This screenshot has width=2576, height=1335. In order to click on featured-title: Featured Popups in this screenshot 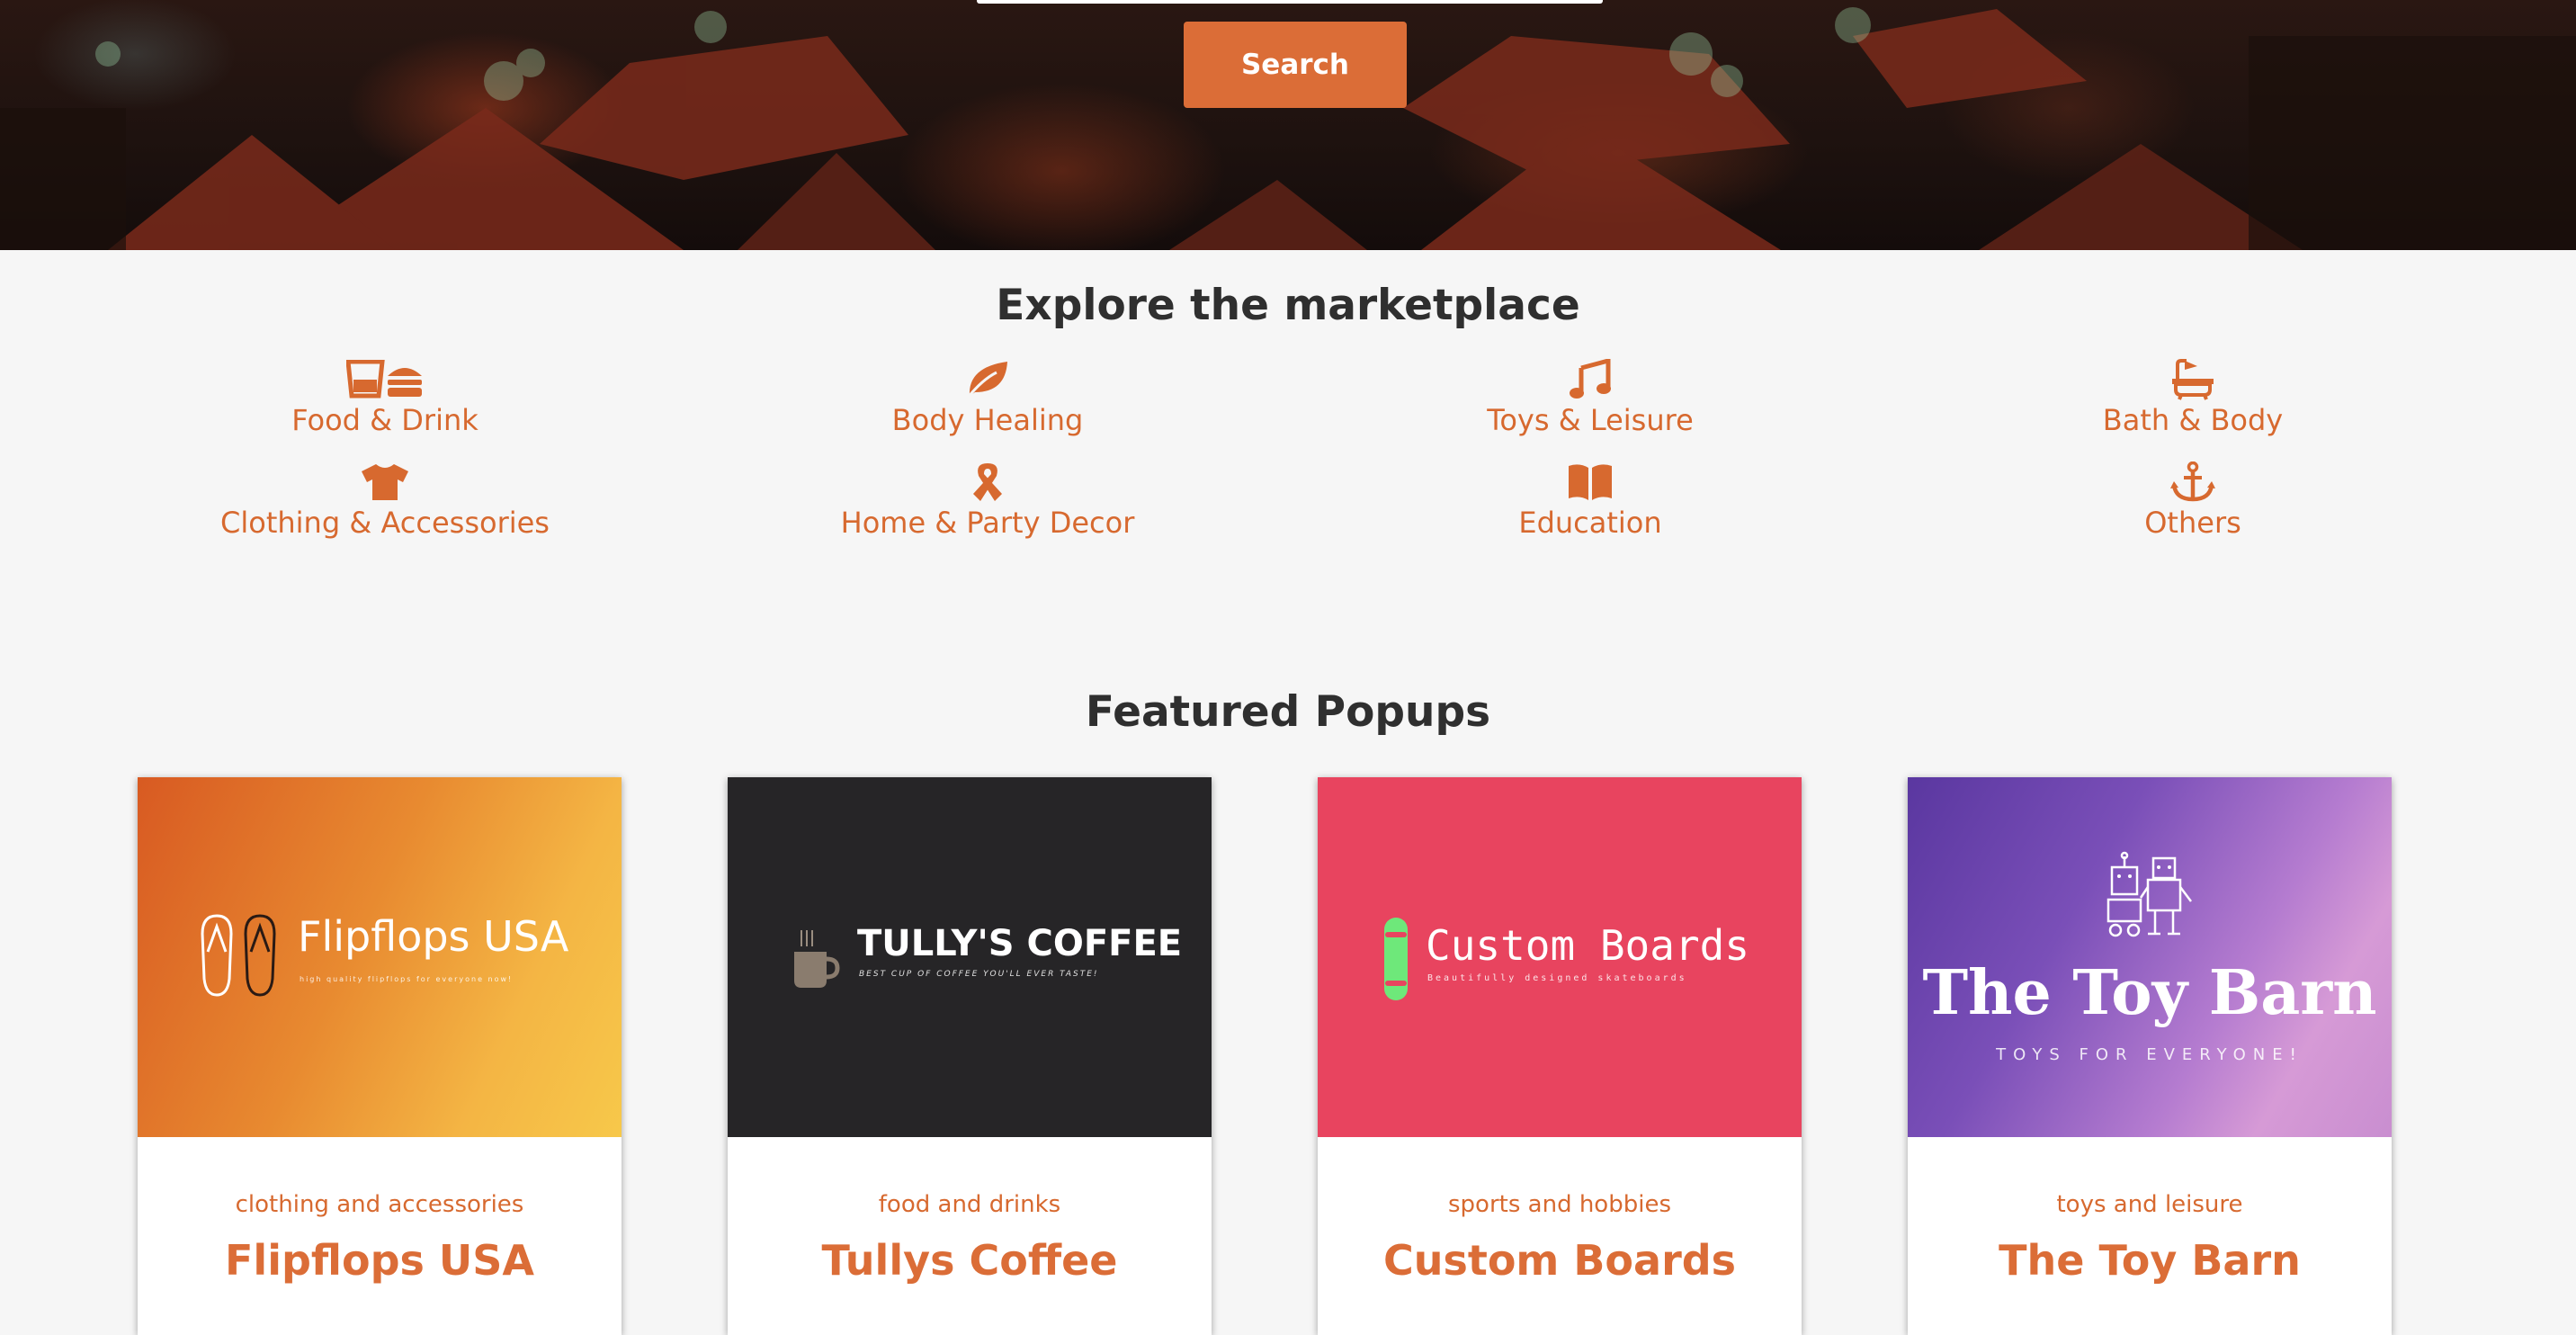, I will do `click(1288, 712)`.